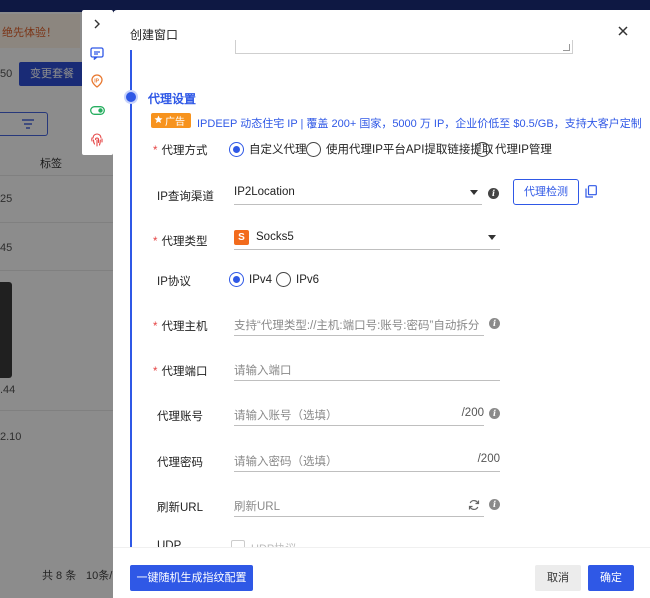 This screenshot has width=650, height=598. Describe the element at coordinates (297, 279) in the screenshot. I see `radio-ipv6: IPv6` at that location.